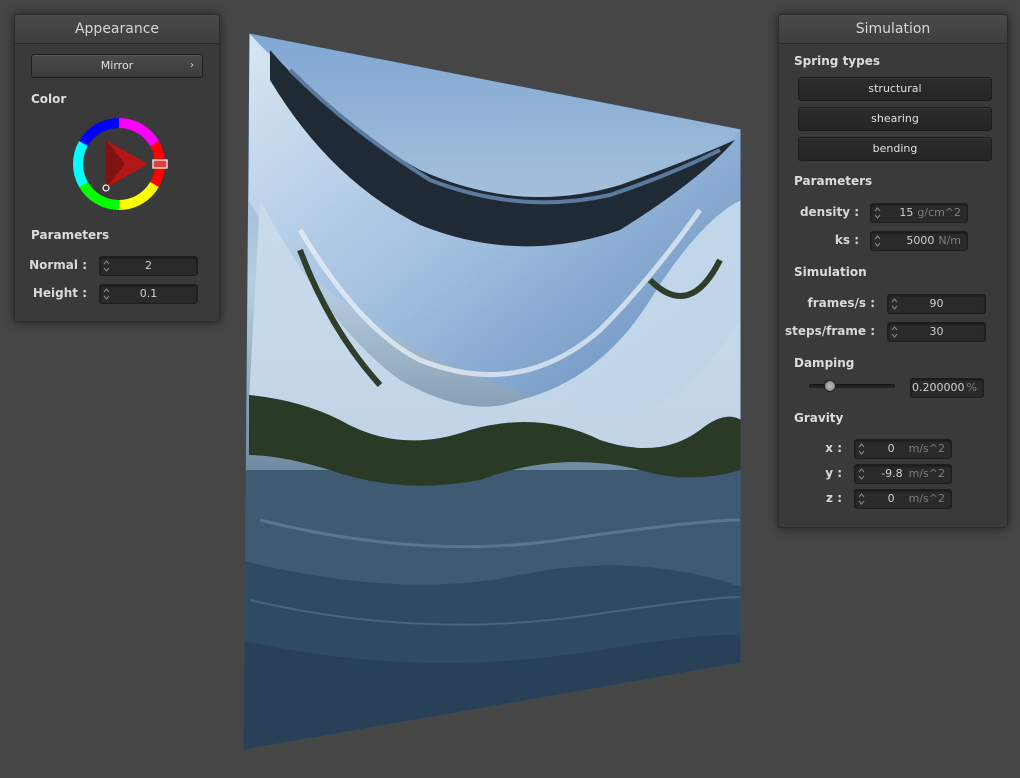 The image size is (1020, 778). I want to click on height-label: Height :, so click(59, 293).